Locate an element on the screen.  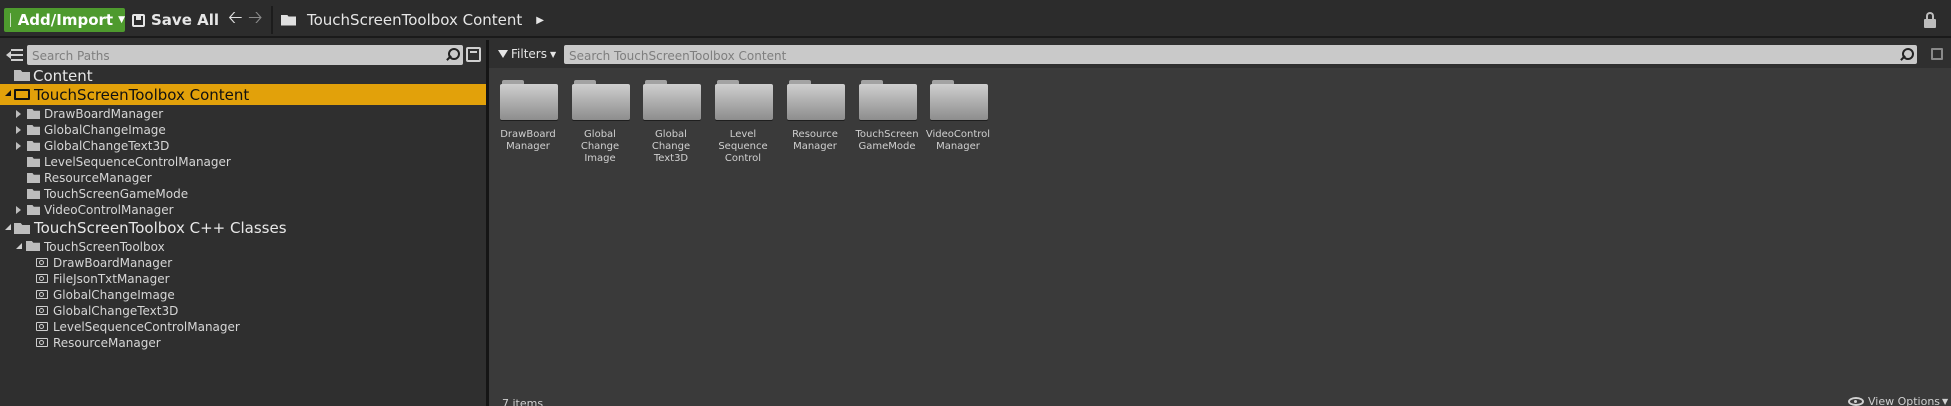
filters-button: Filters ▼ is located at coordinates (527, 54).